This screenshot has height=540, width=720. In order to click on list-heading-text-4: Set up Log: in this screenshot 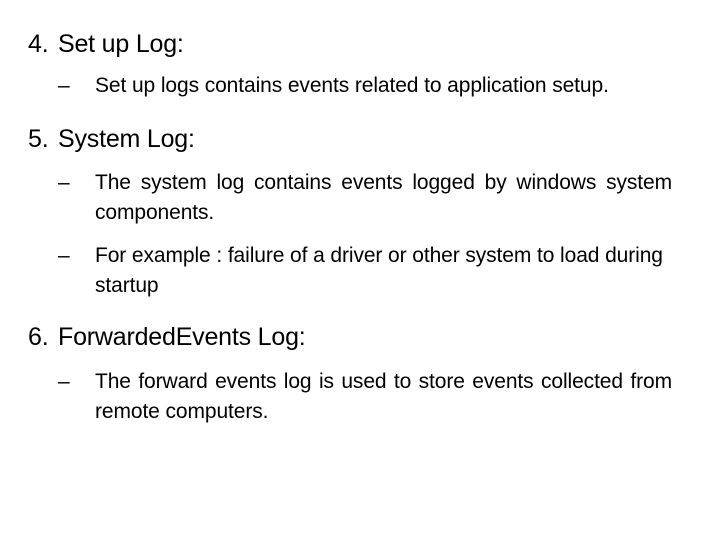, I will do `click(121, 44)`.